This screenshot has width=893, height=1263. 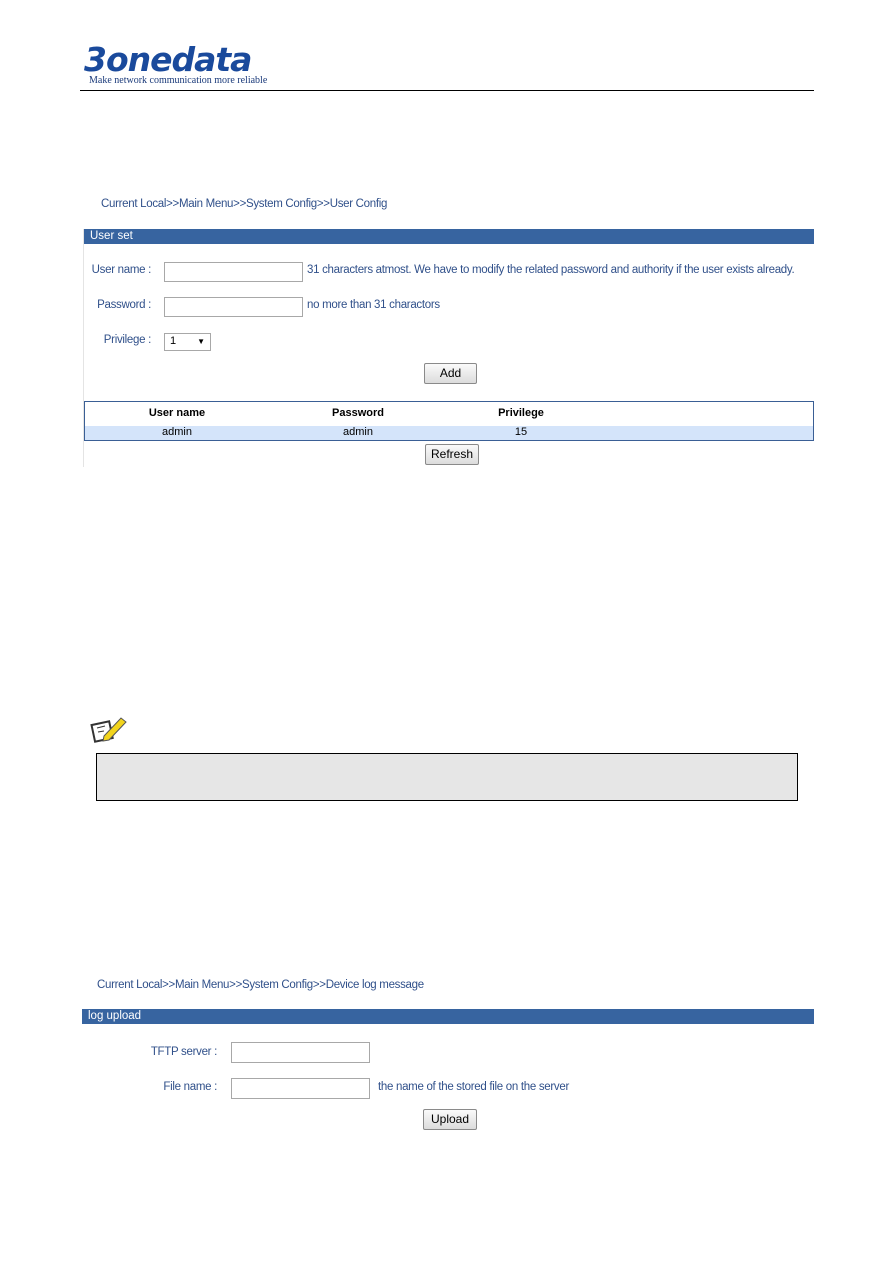 I want to click on password-label: Password :, so click(x=124, y=305).